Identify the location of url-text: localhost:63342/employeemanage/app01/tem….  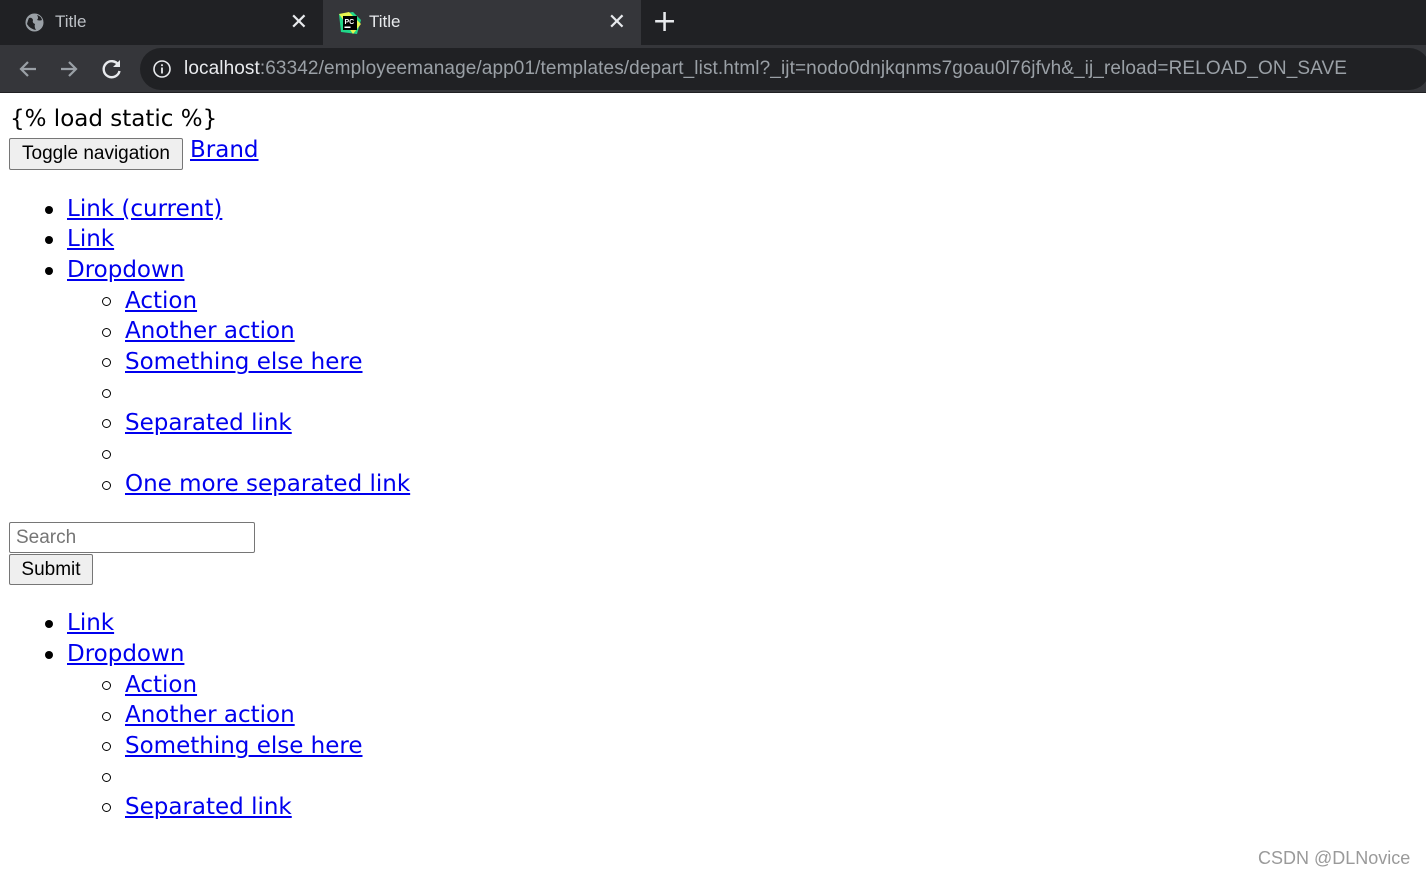
(765, 69).